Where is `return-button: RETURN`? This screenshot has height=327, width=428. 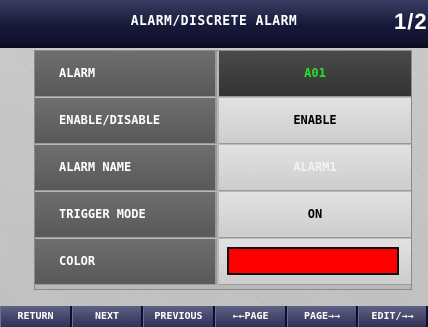
return-button: RETURN is located at coordinates (36, 316).